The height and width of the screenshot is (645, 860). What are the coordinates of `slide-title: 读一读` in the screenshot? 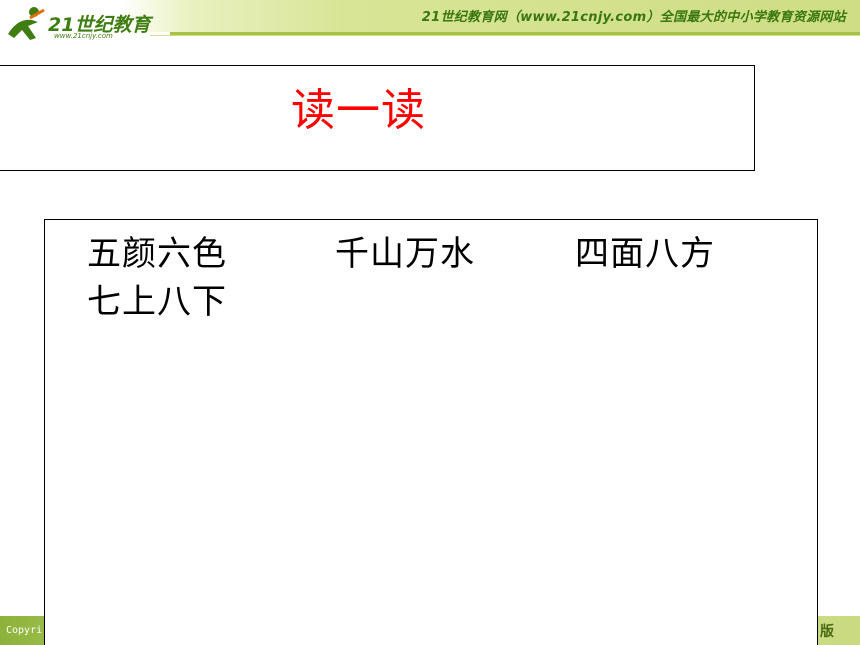 It's located at (358, 110).